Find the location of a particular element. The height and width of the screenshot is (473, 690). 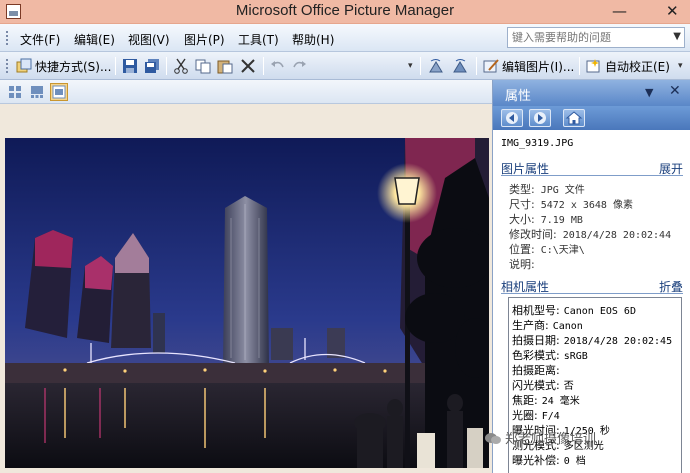

save-icon is located at coordinates (130, 66).